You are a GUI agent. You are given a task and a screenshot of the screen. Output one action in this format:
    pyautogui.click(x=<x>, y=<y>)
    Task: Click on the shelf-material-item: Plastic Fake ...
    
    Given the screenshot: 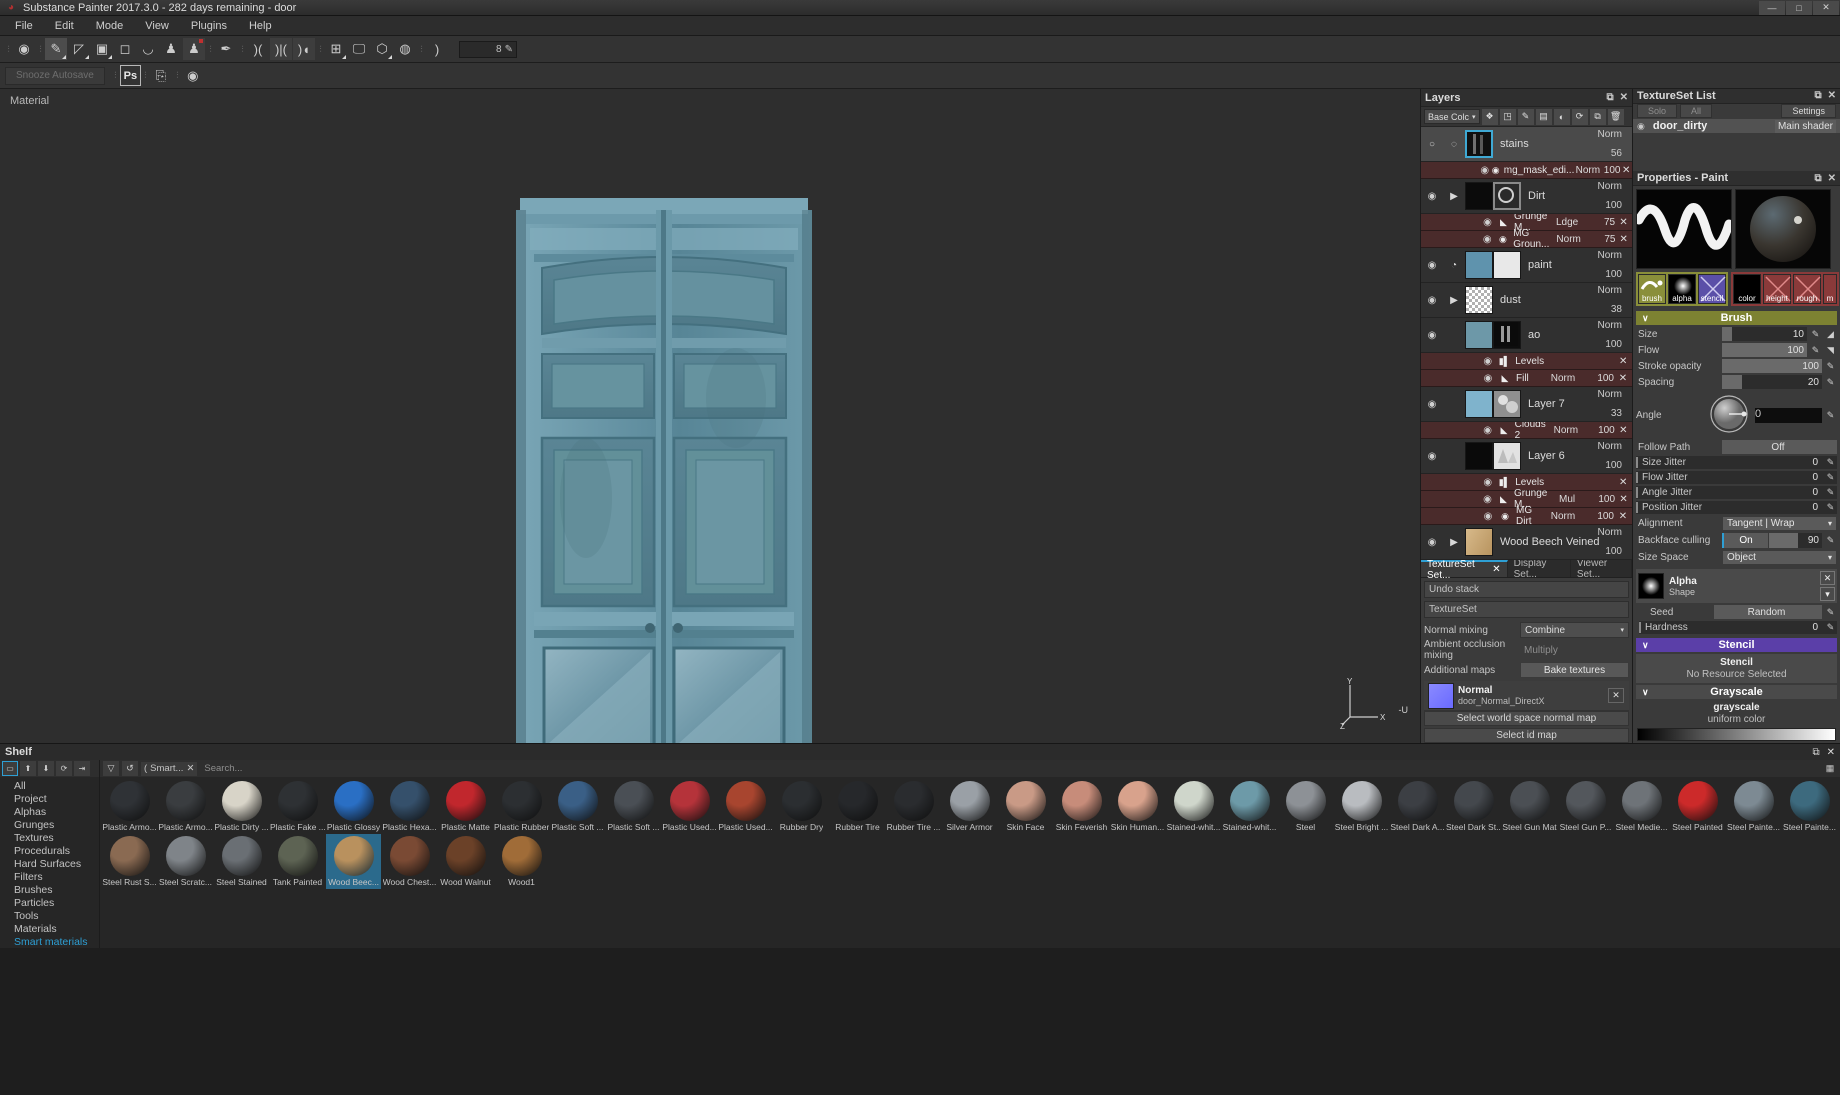 What is the action you would take?
    pyautogui.click(x=297, y=806)
    